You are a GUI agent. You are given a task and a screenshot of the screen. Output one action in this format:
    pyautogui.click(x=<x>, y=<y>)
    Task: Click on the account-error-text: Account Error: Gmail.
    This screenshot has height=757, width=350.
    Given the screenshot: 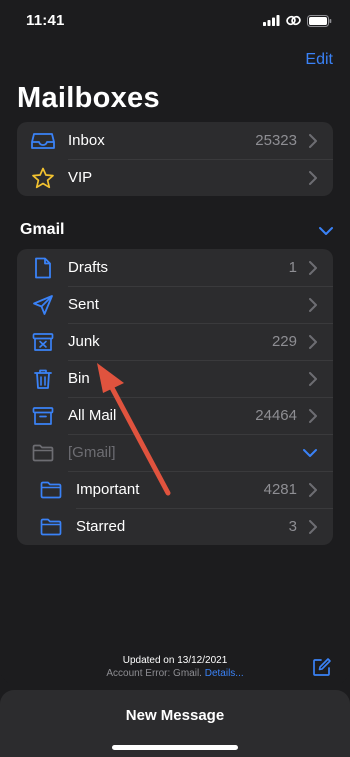 What is the action you would take?
    pyautogui.click(x=154, y=673)
    